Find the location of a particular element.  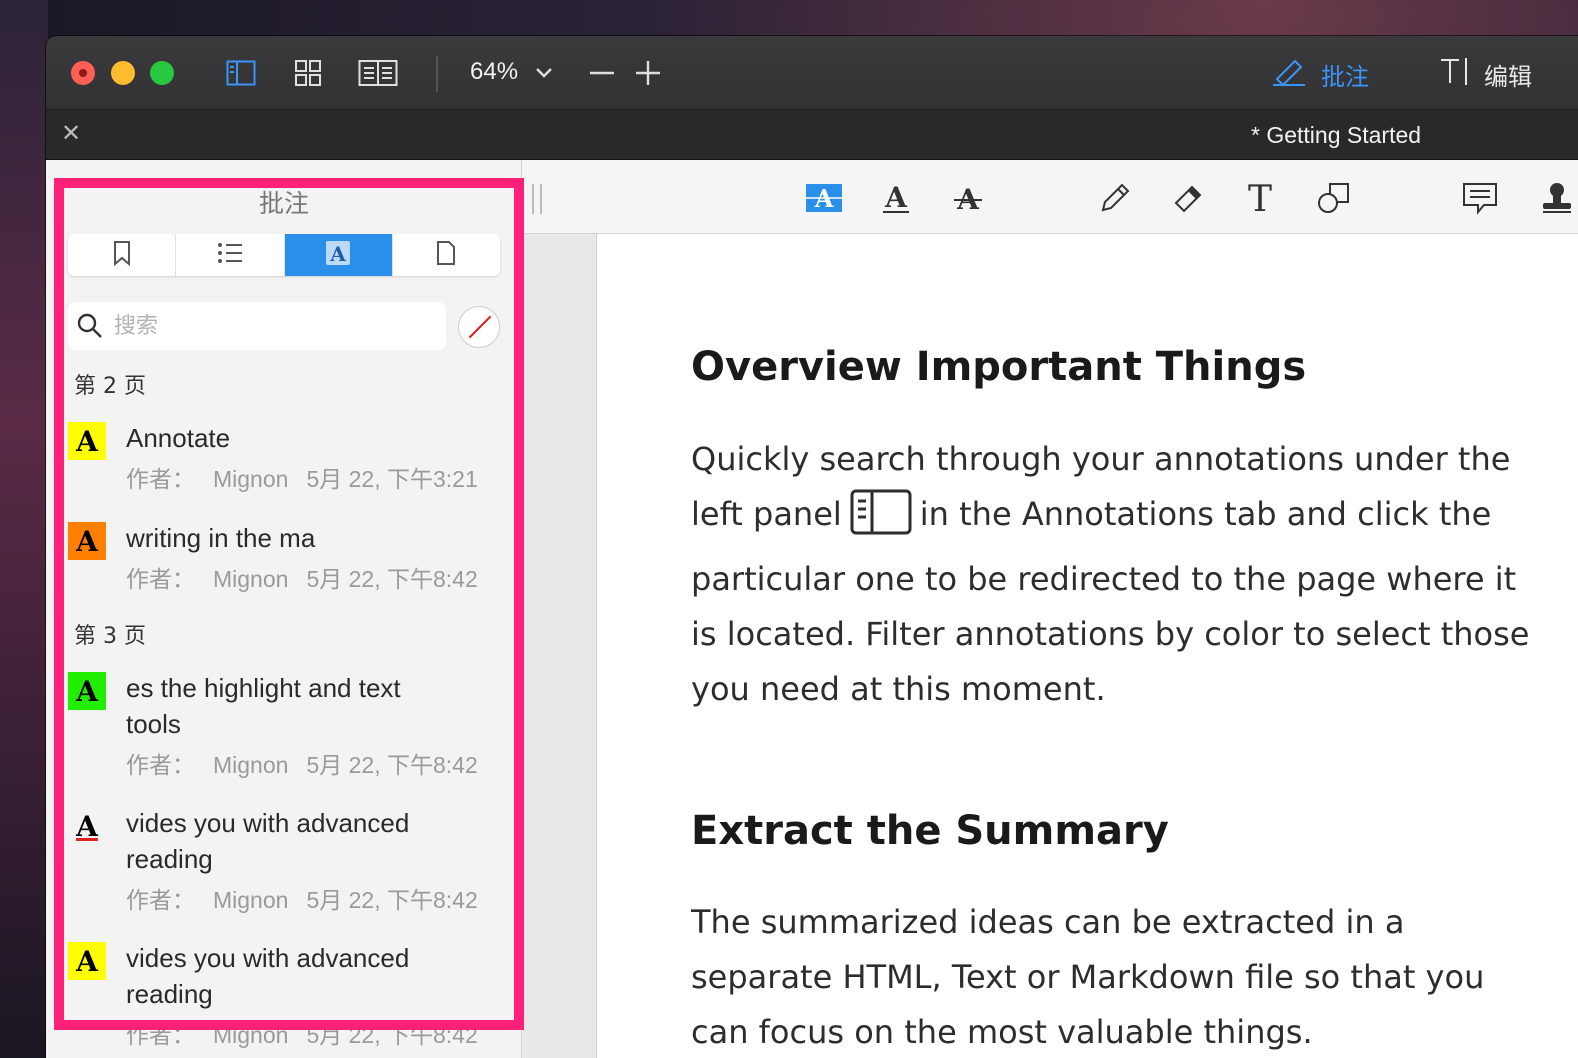

annotation-toolbar: A A A T is located at coordinates (1050, 197).